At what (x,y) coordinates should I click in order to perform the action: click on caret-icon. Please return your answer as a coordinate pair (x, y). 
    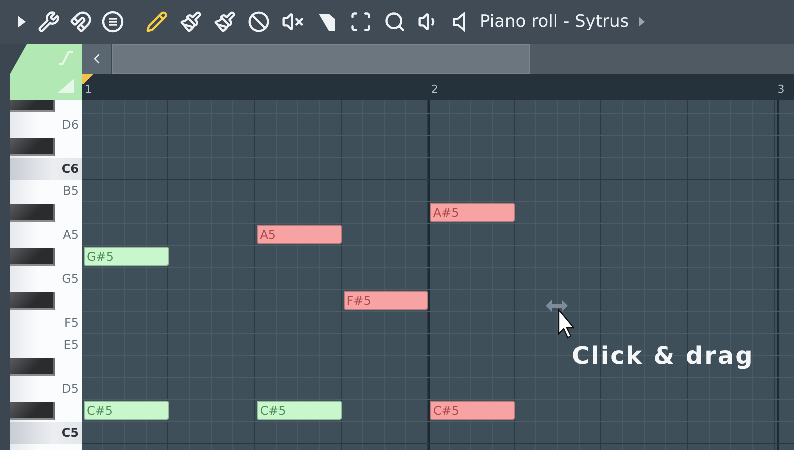
    Looking at the image, I should click on (642, 22).